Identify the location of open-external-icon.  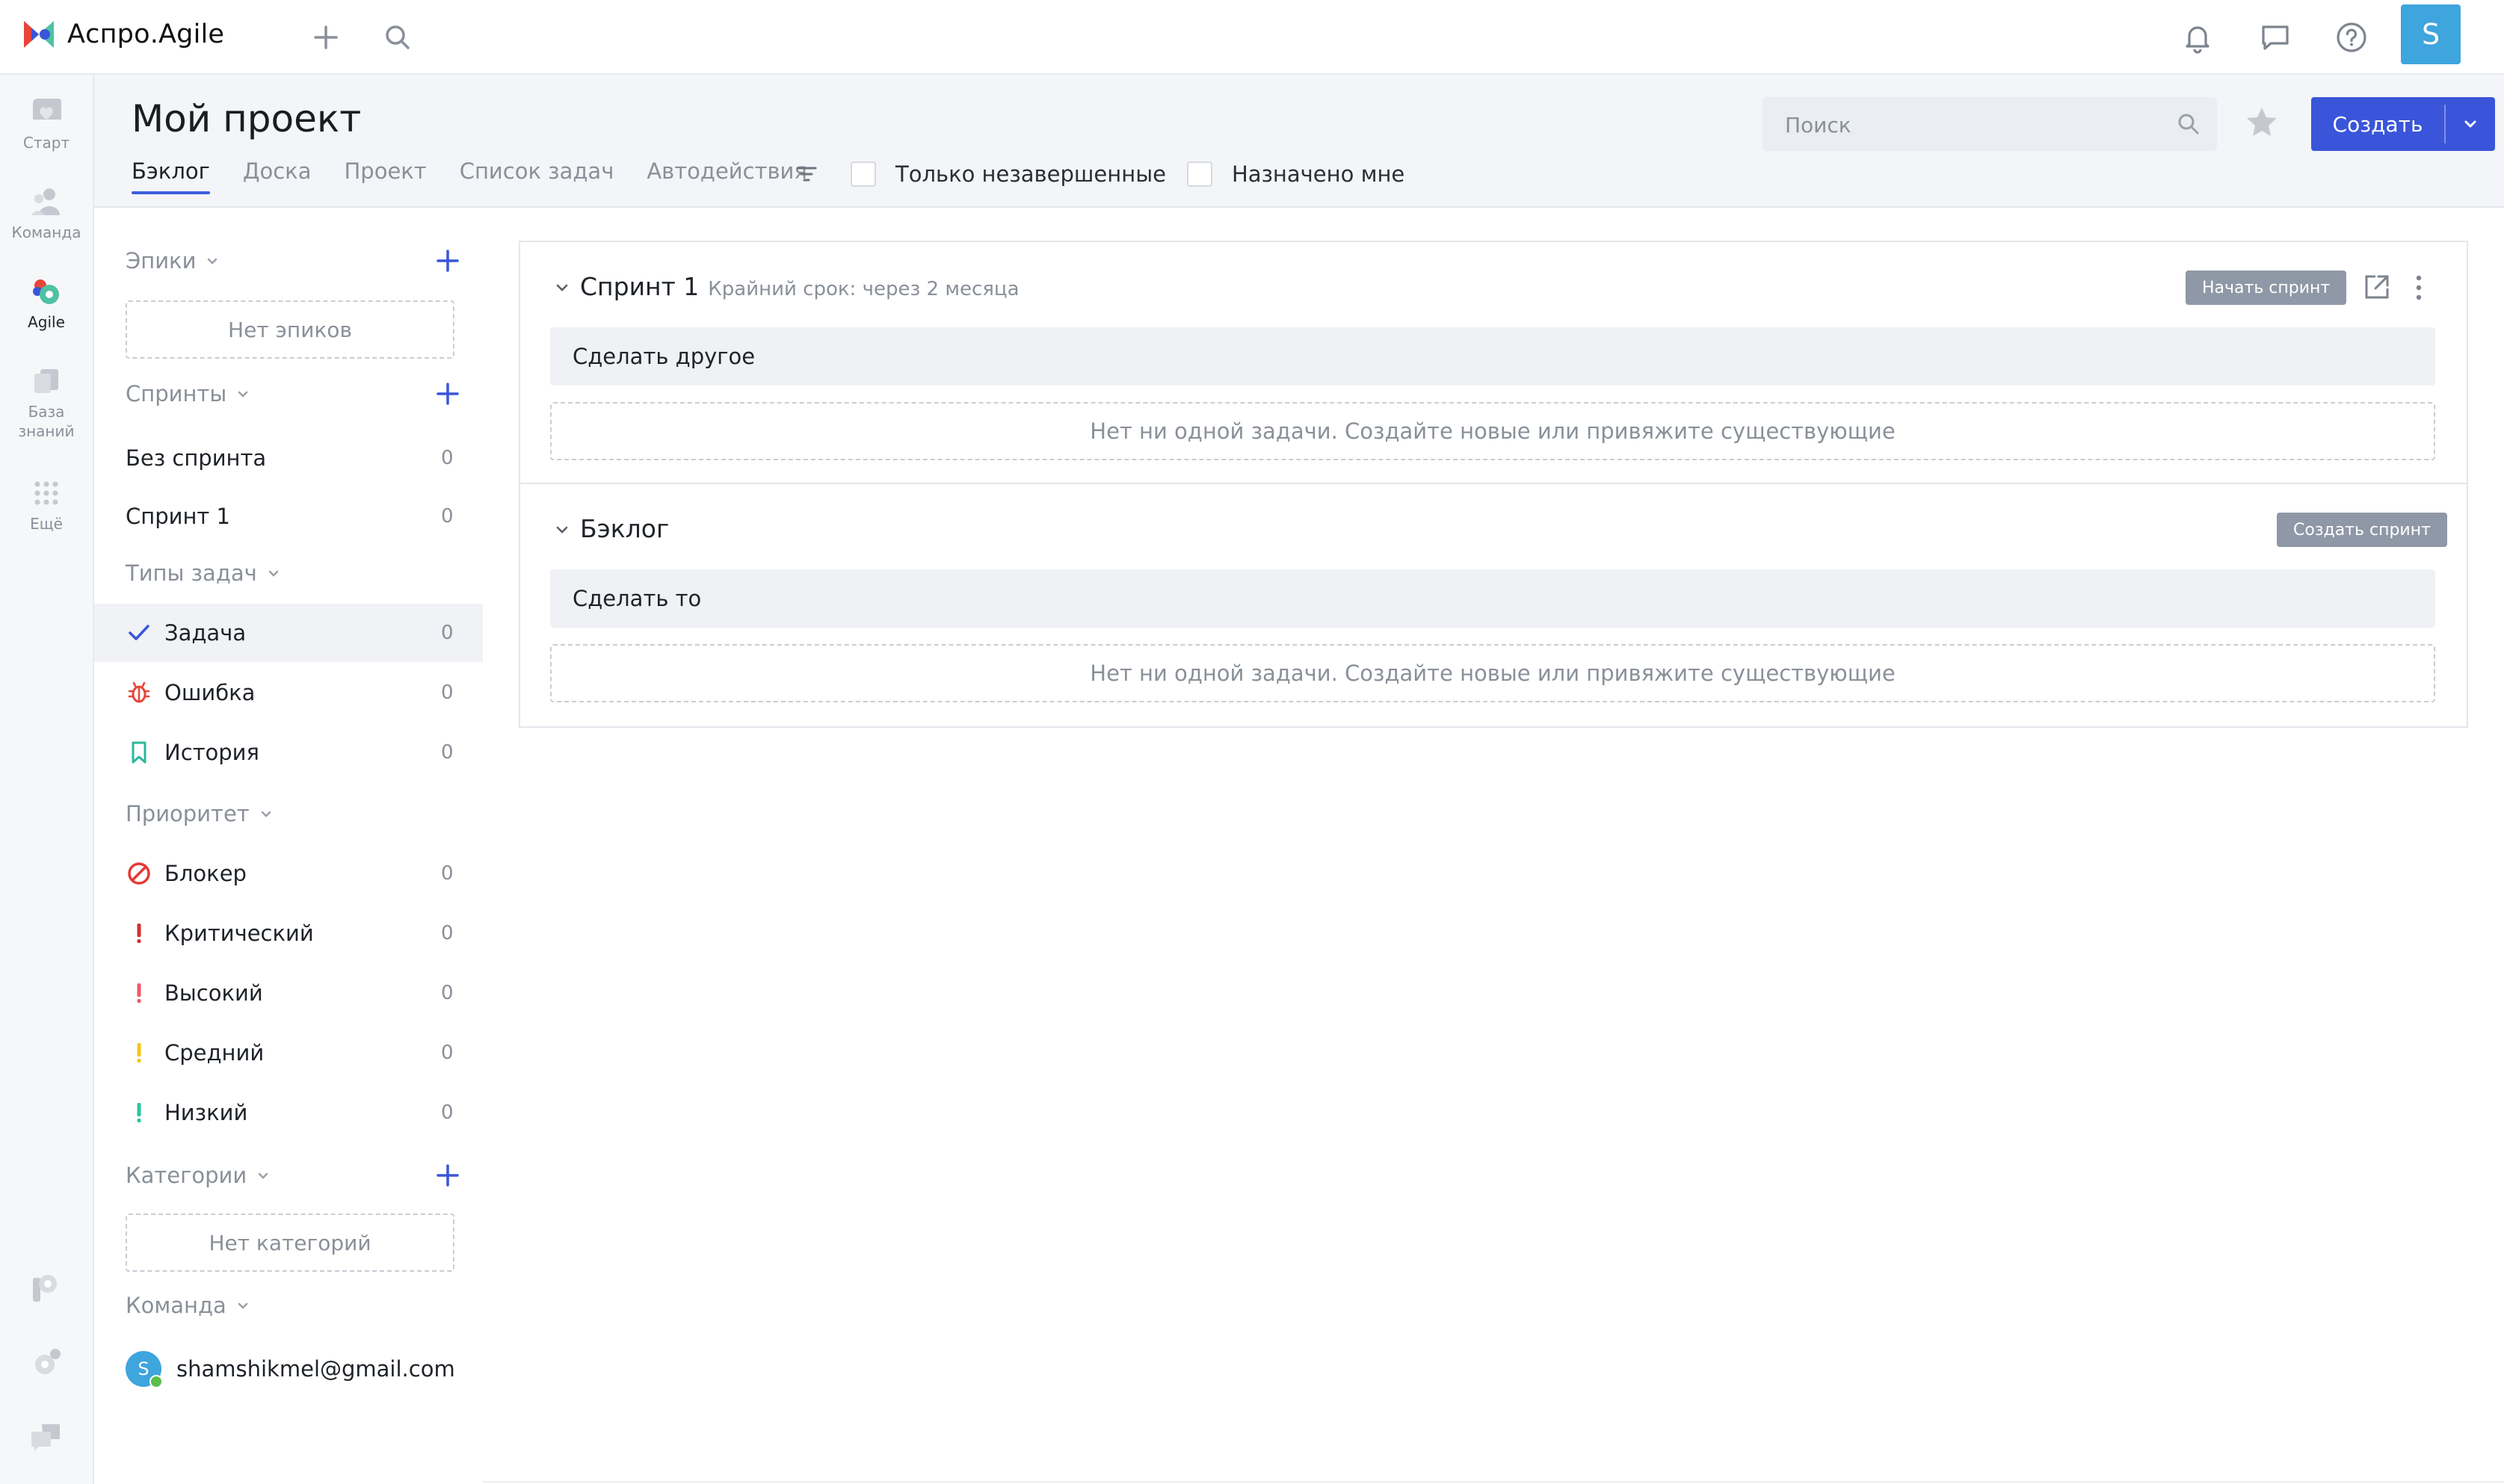
(2377, 287).